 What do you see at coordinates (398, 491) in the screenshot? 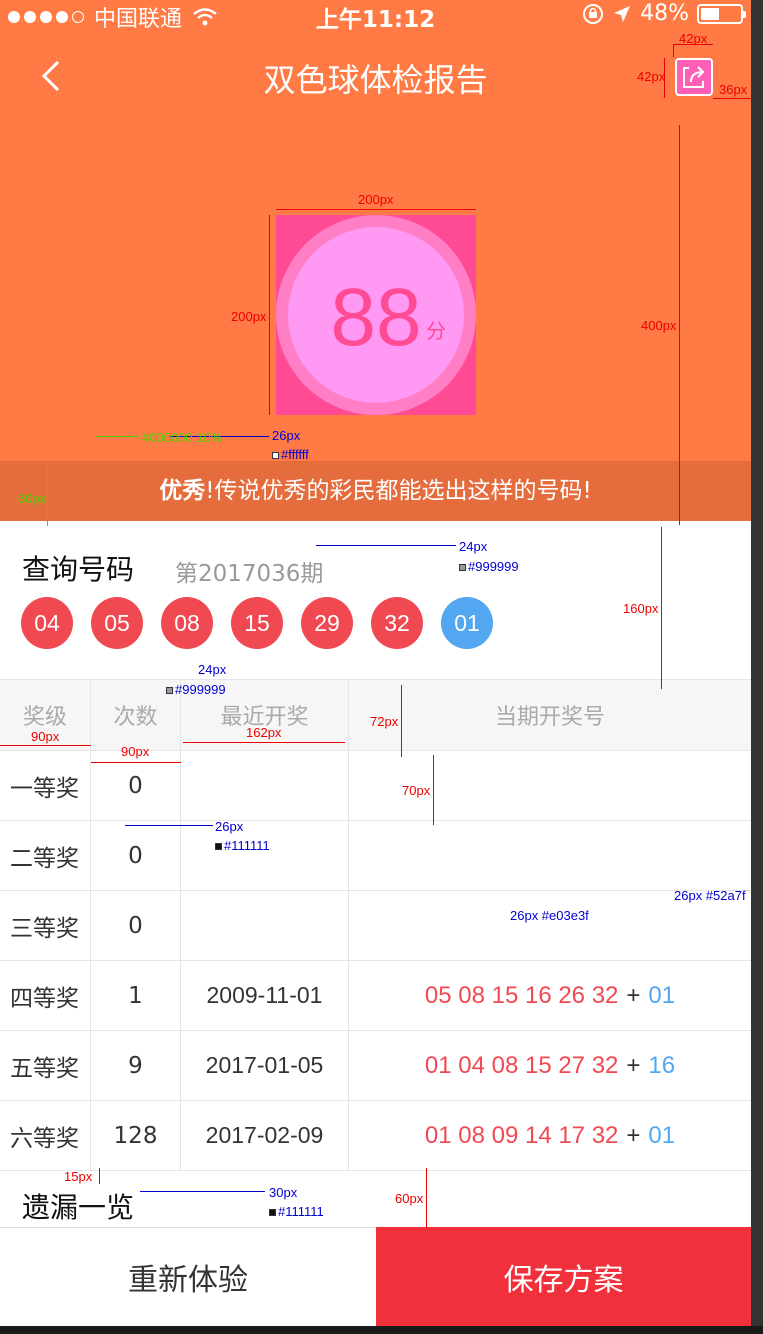
I see `evaluation-text: !传说优秀的彩民都能选出这样的号码!` at bounding box center [398, 491].